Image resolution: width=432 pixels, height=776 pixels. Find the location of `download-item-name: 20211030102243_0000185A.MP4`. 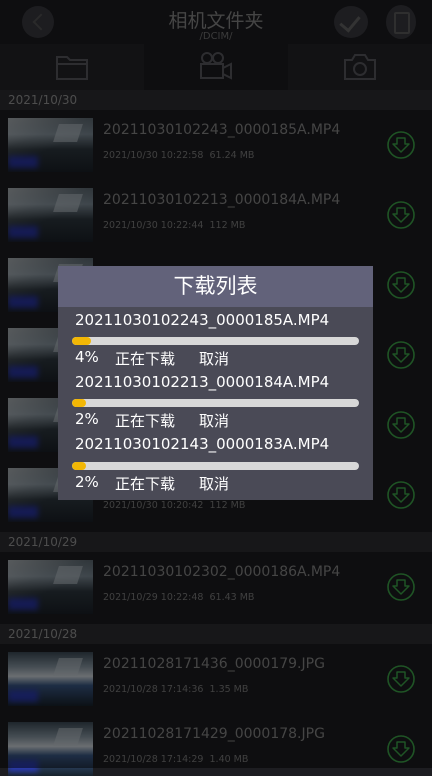

download-item-name: 20211030102243_0000185A.MP4 is located at coordinates (202, 320).